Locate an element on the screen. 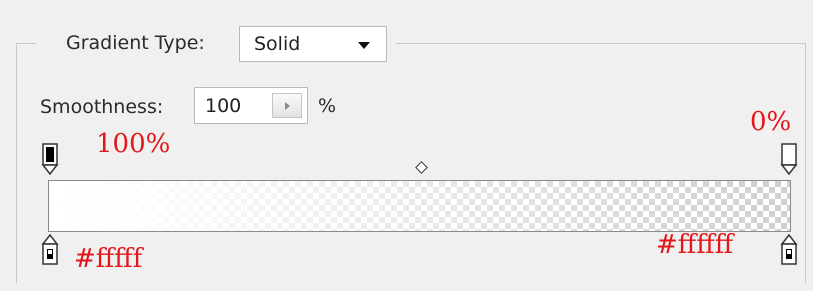 The image size is (813, 291). gradient-type-label: Gradient Type: is located at coordinates (135, 43).